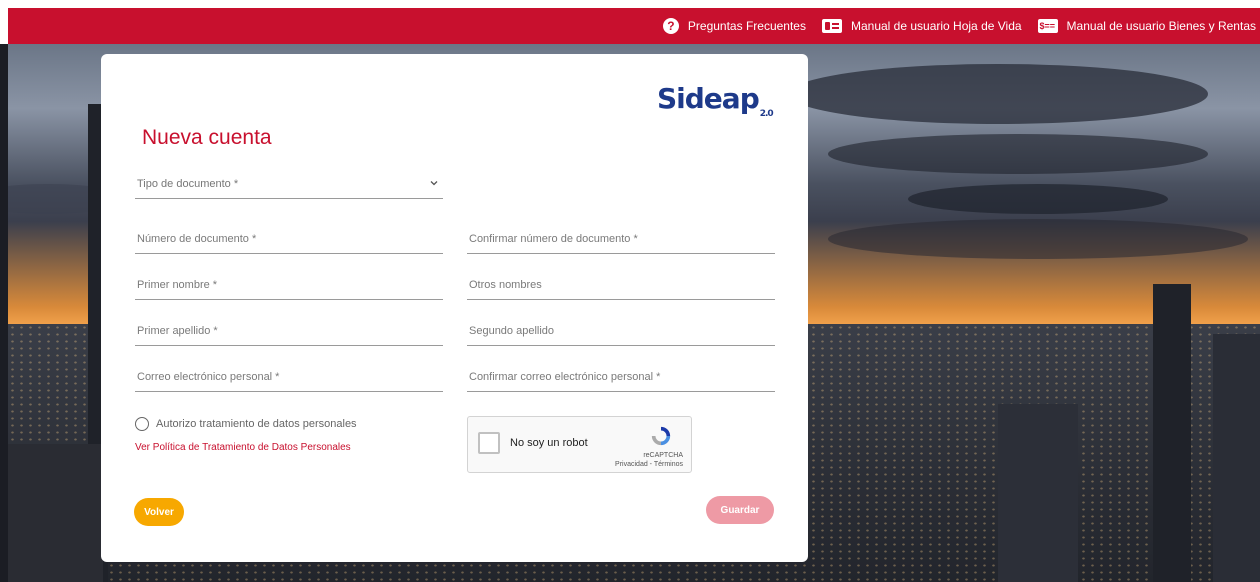 This screenshot has width=1260, height=582. I want to click on faq-link: ? Preguntas Frecuentes, so click(734, 26).